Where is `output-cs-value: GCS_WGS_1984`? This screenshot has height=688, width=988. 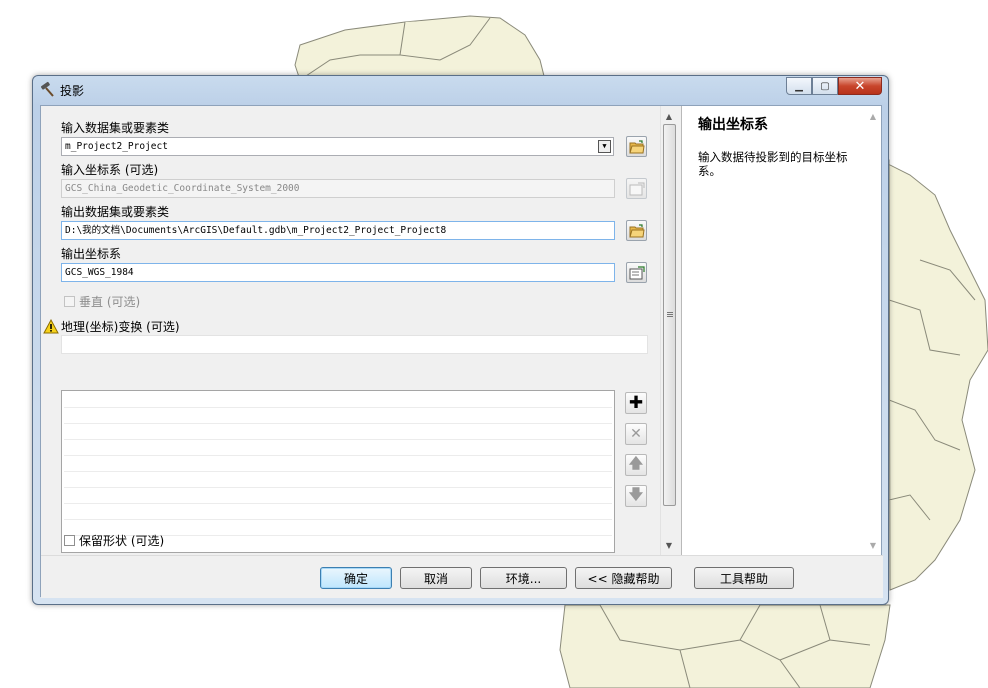 output-cs-value: GCS_WGS_1984 is located at coordinates (99, 272).